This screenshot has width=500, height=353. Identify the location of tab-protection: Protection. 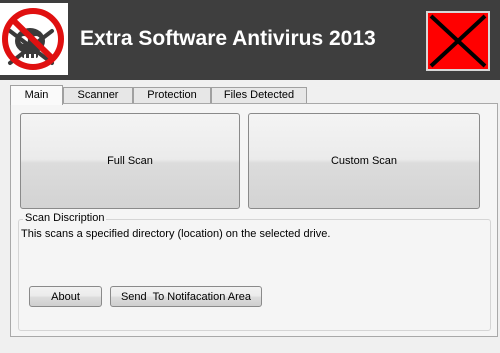
(172, 95).